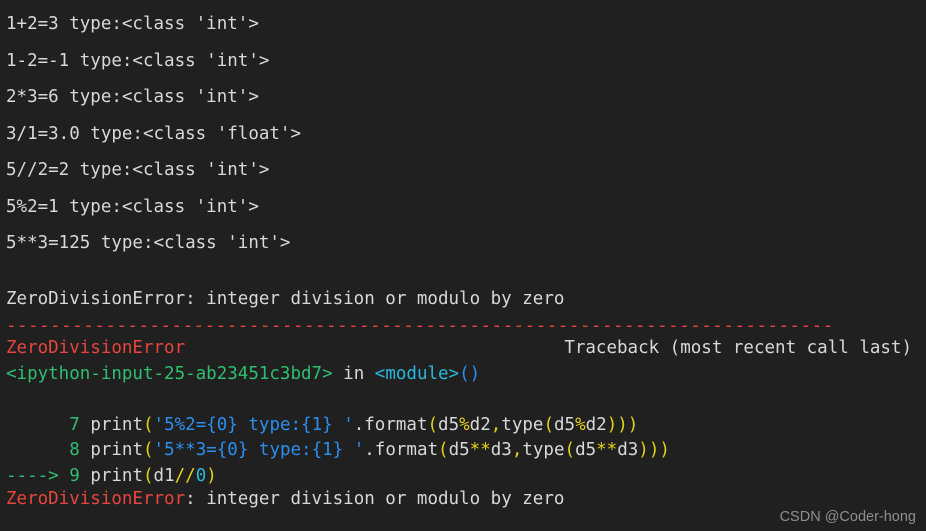  Describe the element at coordinates (132, 24) in the screenshot. I see `output-line: 1+2=3 type:<class 'int'>` at that location.